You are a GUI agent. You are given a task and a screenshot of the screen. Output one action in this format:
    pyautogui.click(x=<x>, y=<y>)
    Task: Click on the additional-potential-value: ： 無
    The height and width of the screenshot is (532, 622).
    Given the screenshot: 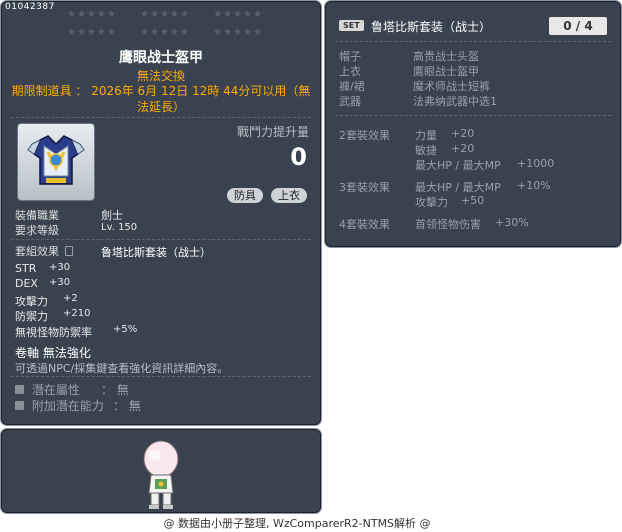 What is the action you would take?
    pyautogui.click(x=127, y=406)
    